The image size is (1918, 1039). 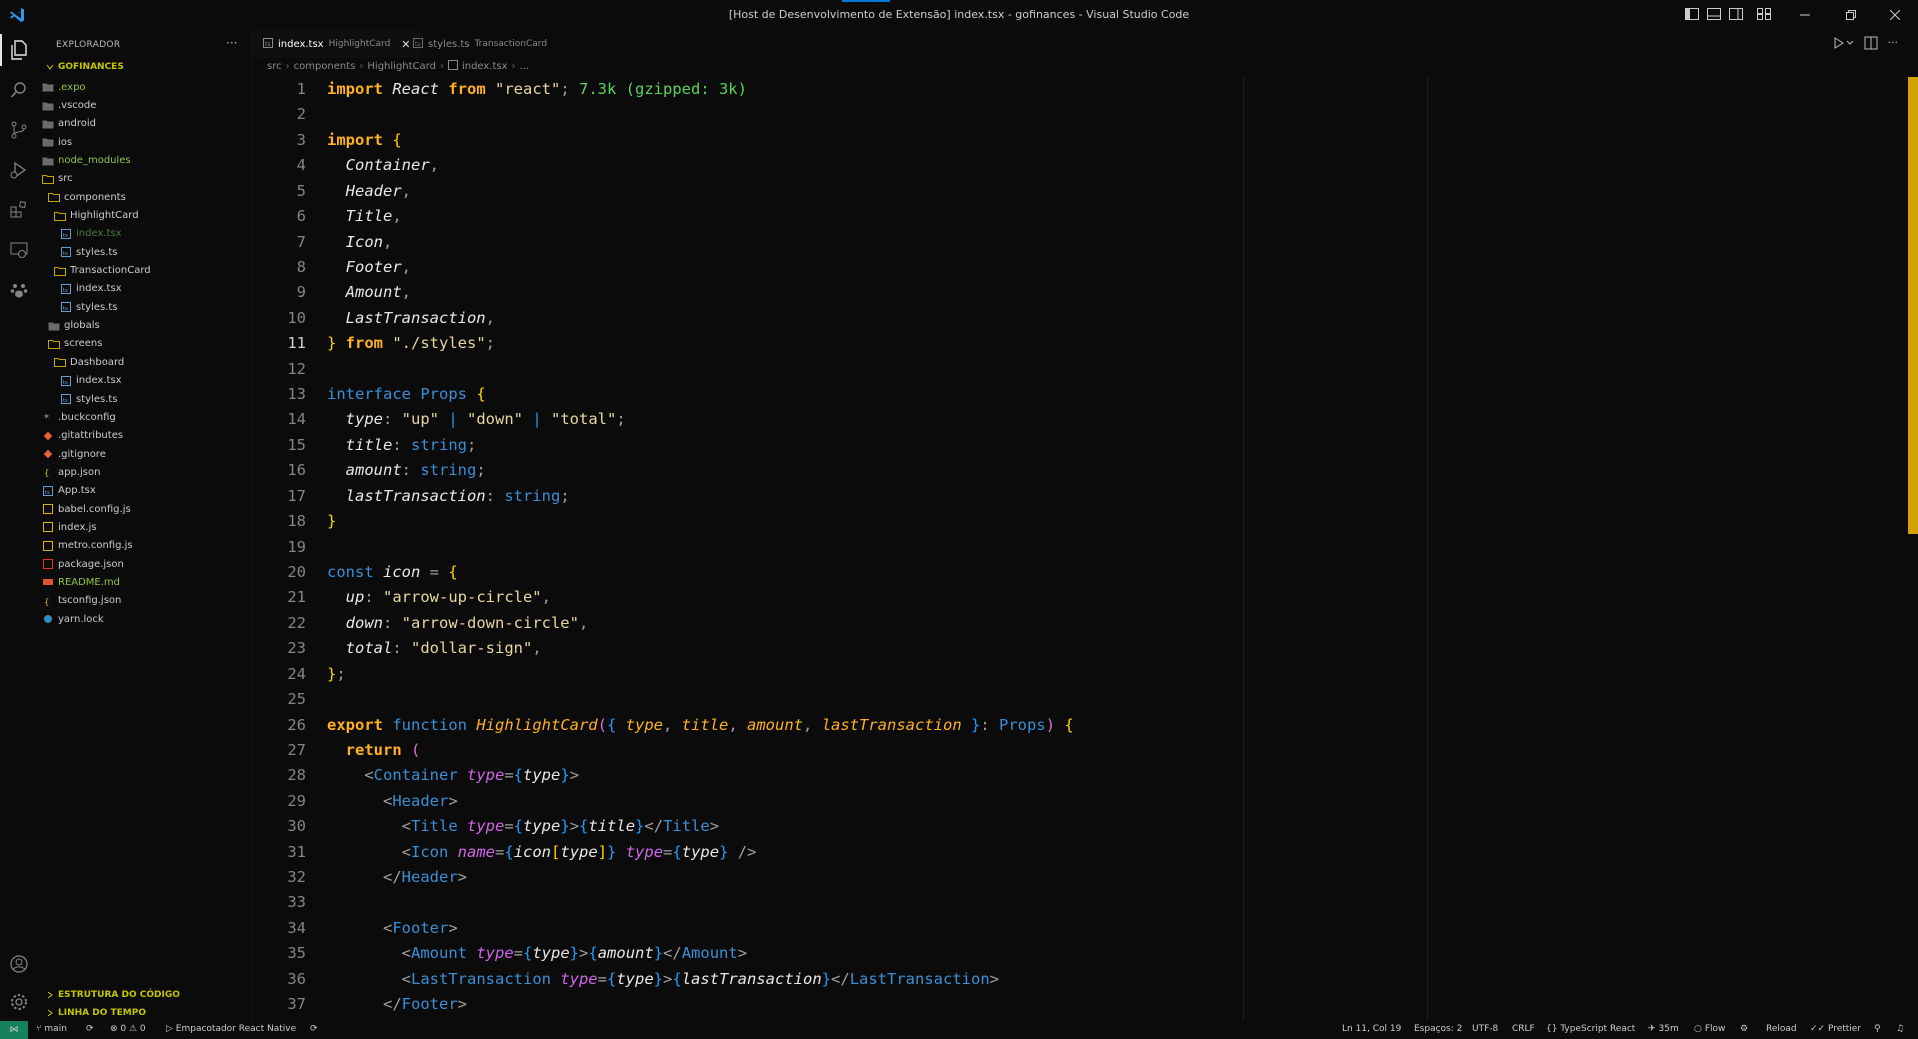 I want to click on file-tree-item: node_modules, so click(x=145, y=160).